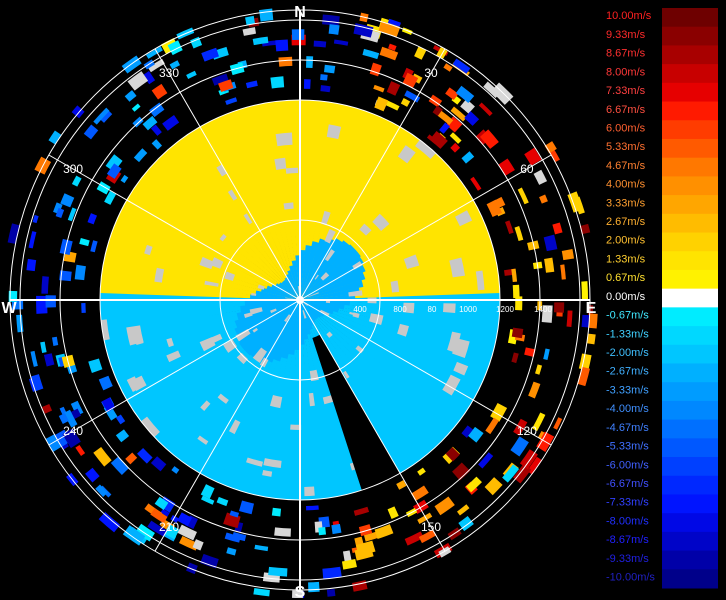 This screenshot has width=726, height=600. What do you see at coordinates (591, 308) in the screenshot?
I see `compass-east-label: E` at bounding box center [591, 308].